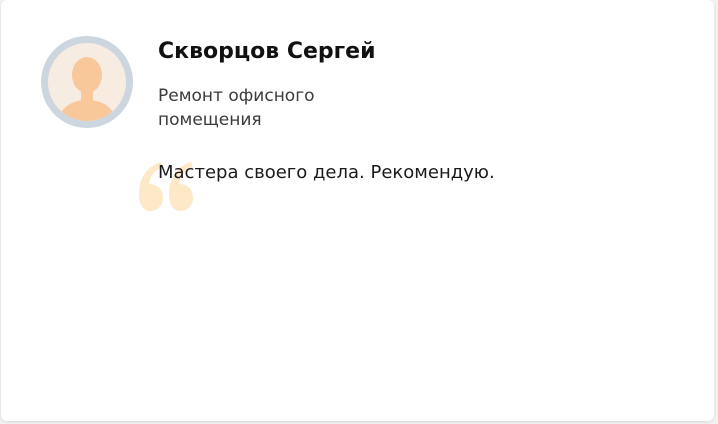 This screenshot has height=424, width=718. Describe the element at coordinates (87, 82) in the screenshot. I see `avatar` at that location.